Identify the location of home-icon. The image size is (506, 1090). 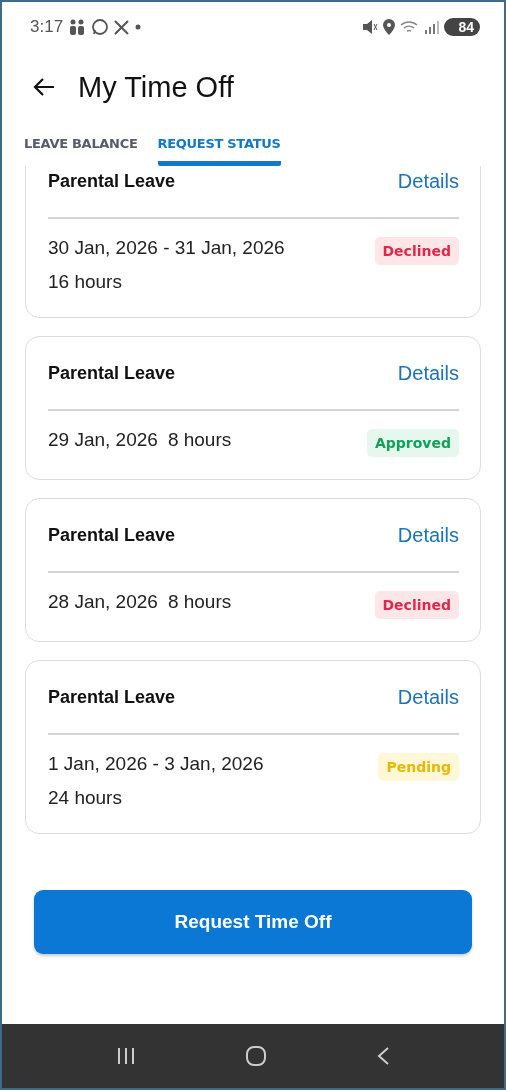
(256, 1056).